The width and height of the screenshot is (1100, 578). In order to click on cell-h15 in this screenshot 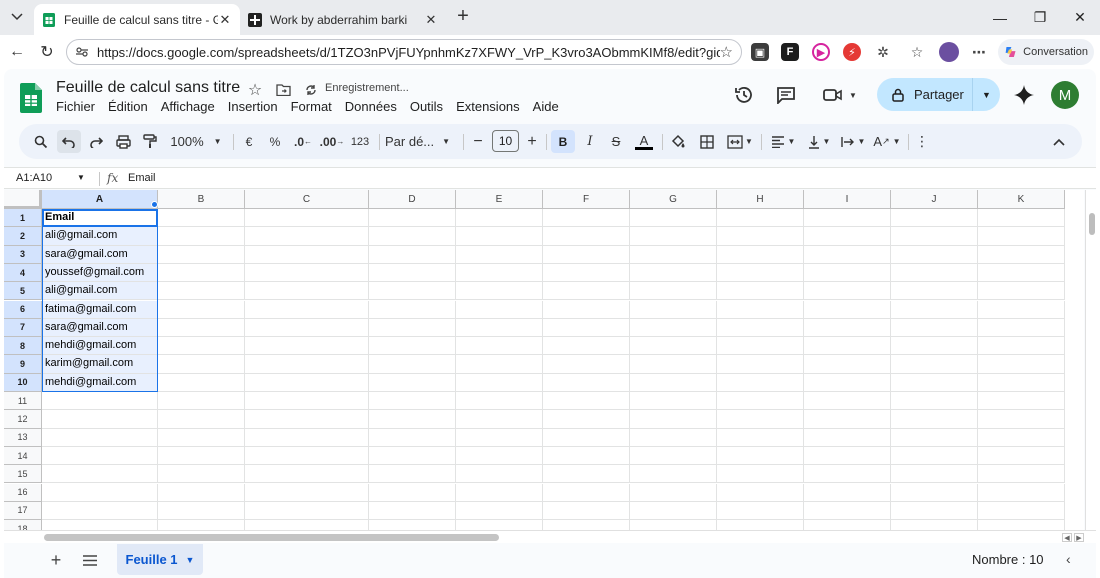, I will do `click(760, 474)`.